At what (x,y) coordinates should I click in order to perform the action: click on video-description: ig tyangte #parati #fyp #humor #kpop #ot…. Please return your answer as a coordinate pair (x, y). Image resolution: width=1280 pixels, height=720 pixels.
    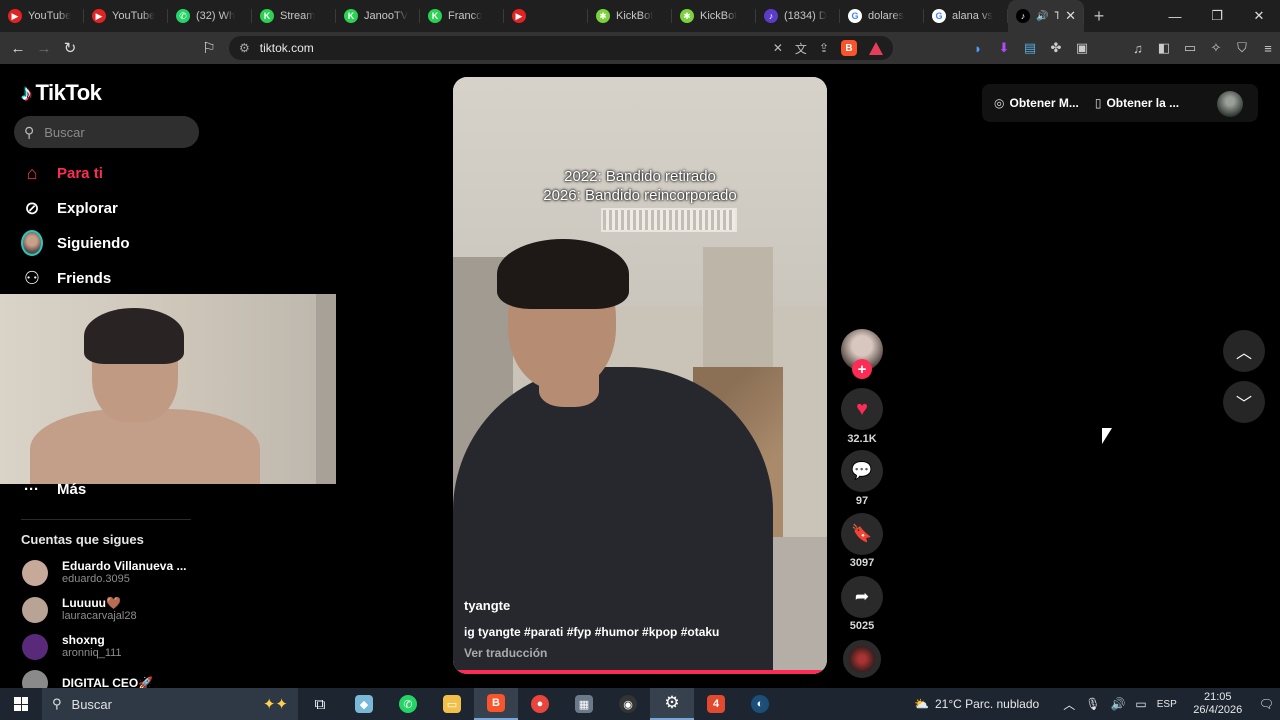
    Looking at the image, I should click on (591, 632).